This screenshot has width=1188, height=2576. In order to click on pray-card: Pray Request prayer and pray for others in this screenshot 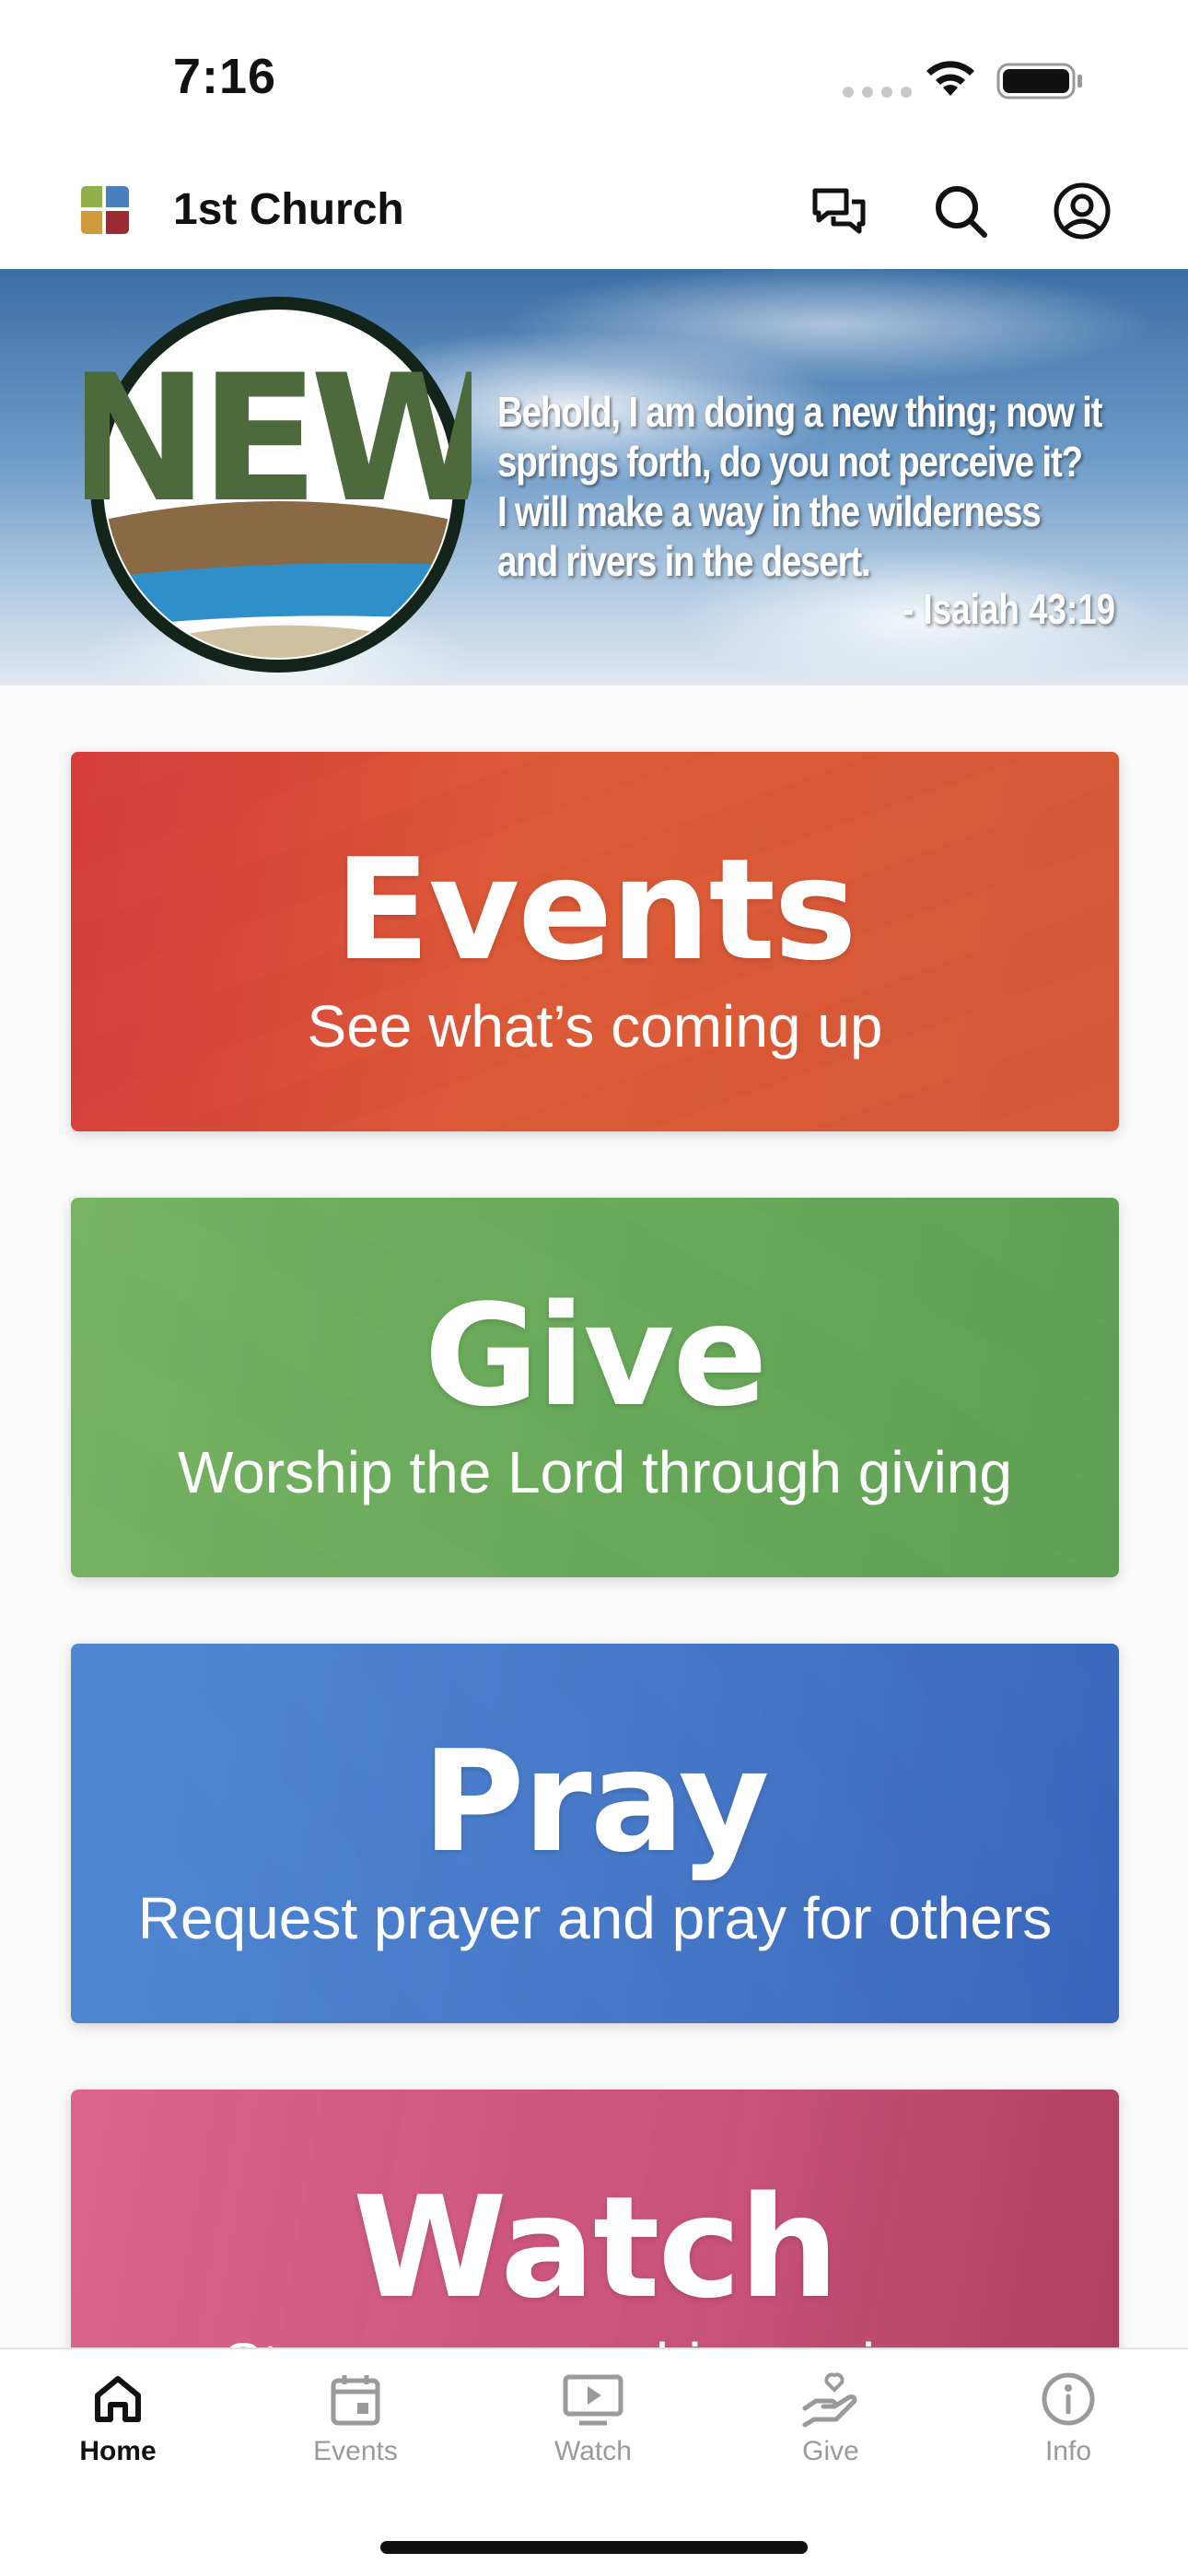, I will do `click(595, 1833)`.